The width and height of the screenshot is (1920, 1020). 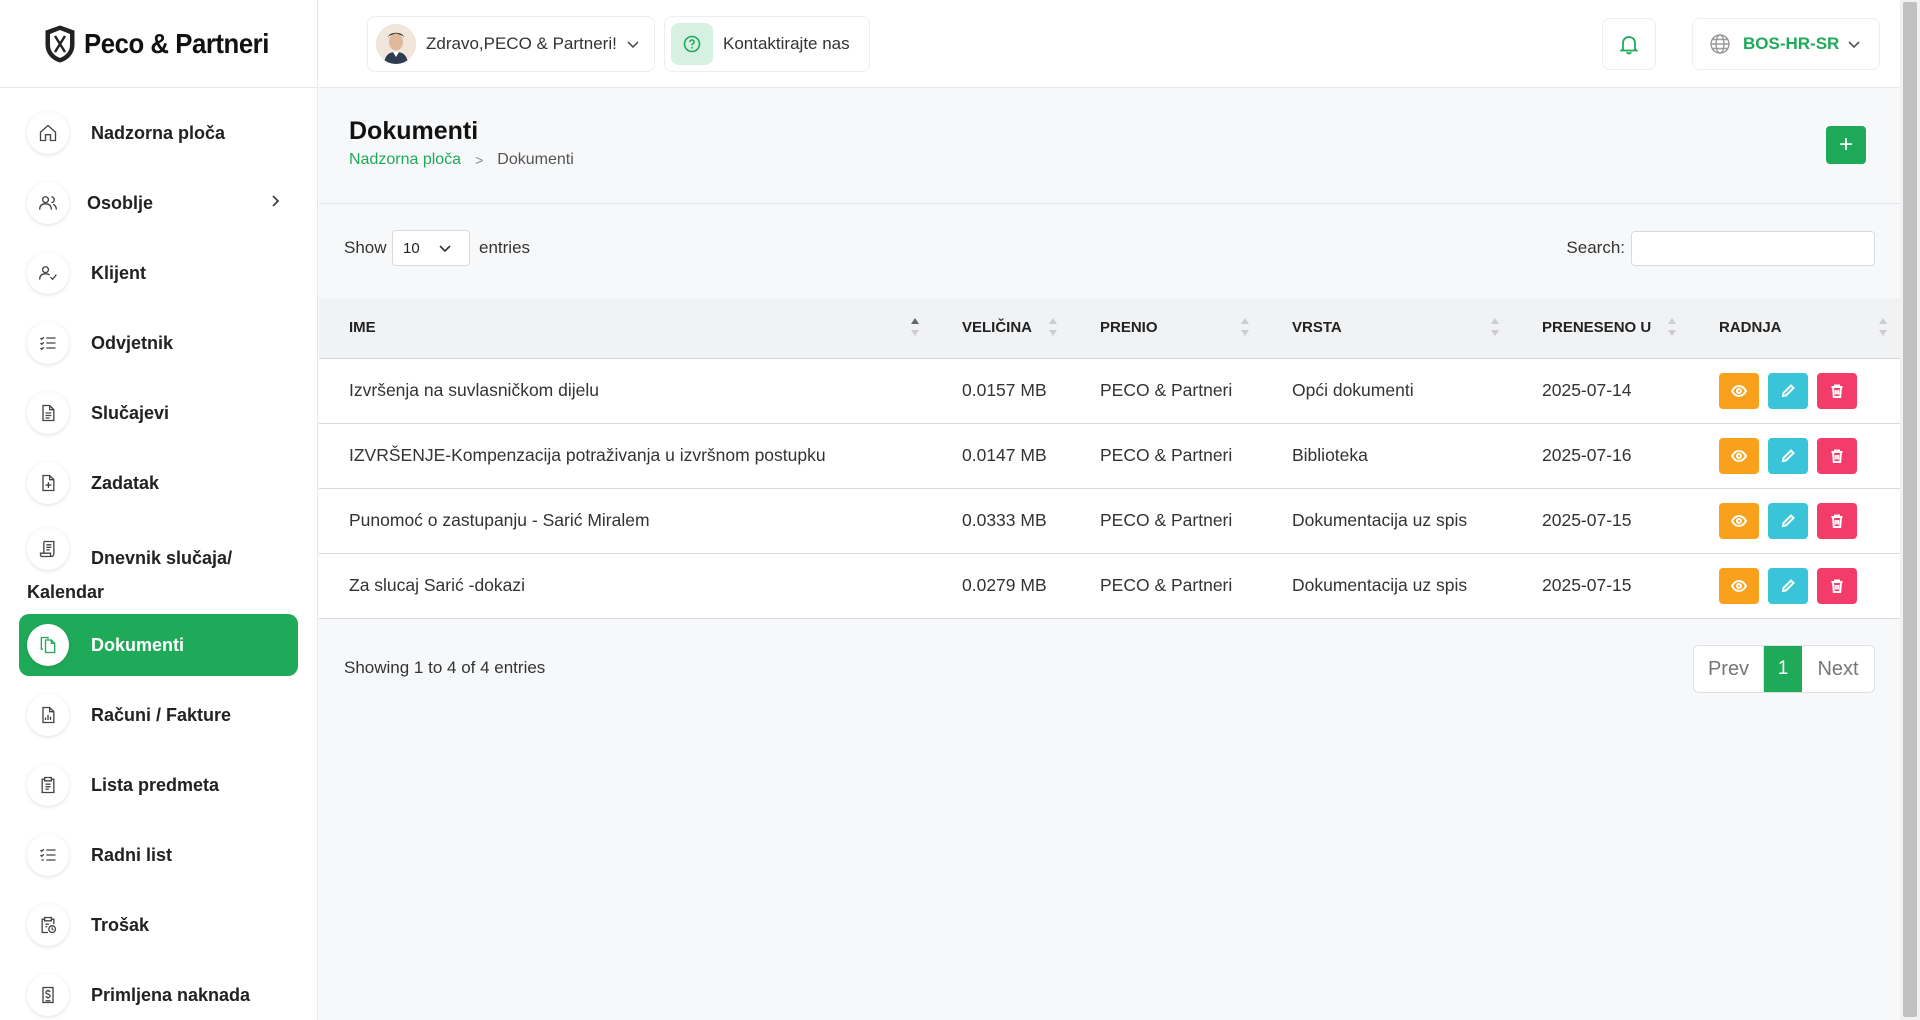 What do you see at coordinates (1600, 328) in the screenshot?
I see `column-header-preneseno-u: PRENESENO U` at bounding box center [1600, 328].